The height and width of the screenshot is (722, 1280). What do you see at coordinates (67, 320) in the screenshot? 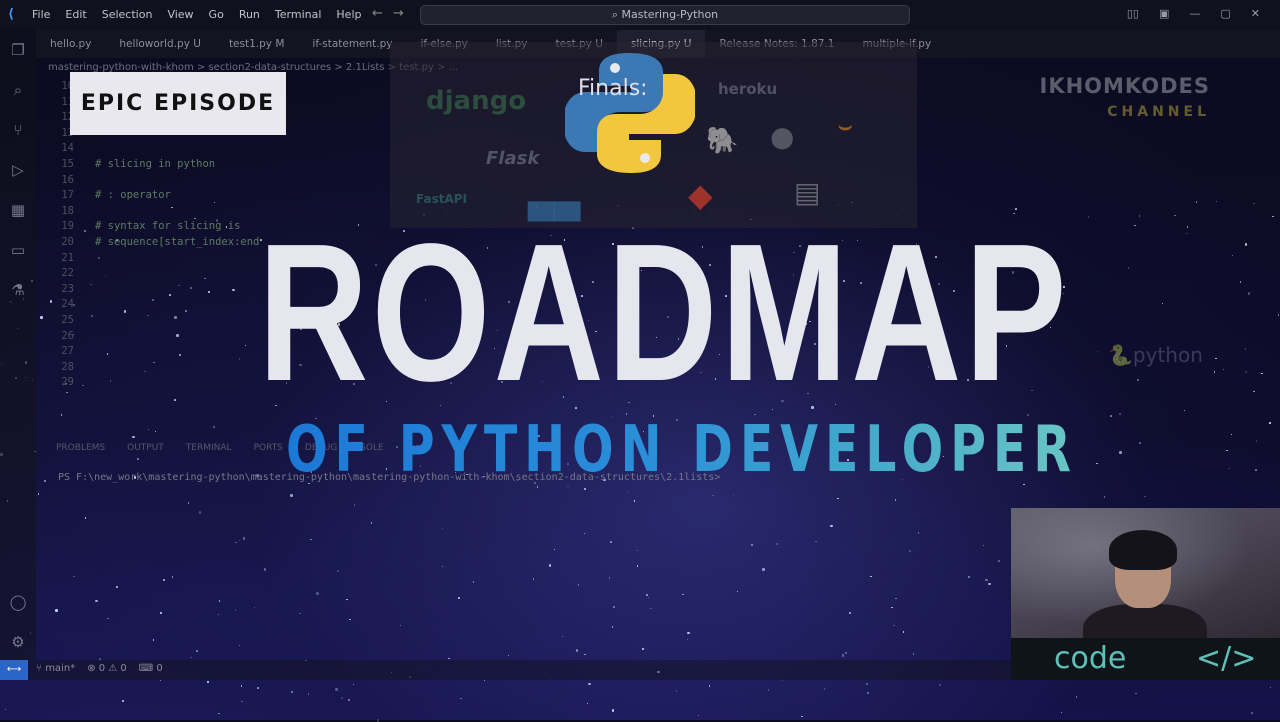
I see `line-number: 25` at bounding box center [67, 320].